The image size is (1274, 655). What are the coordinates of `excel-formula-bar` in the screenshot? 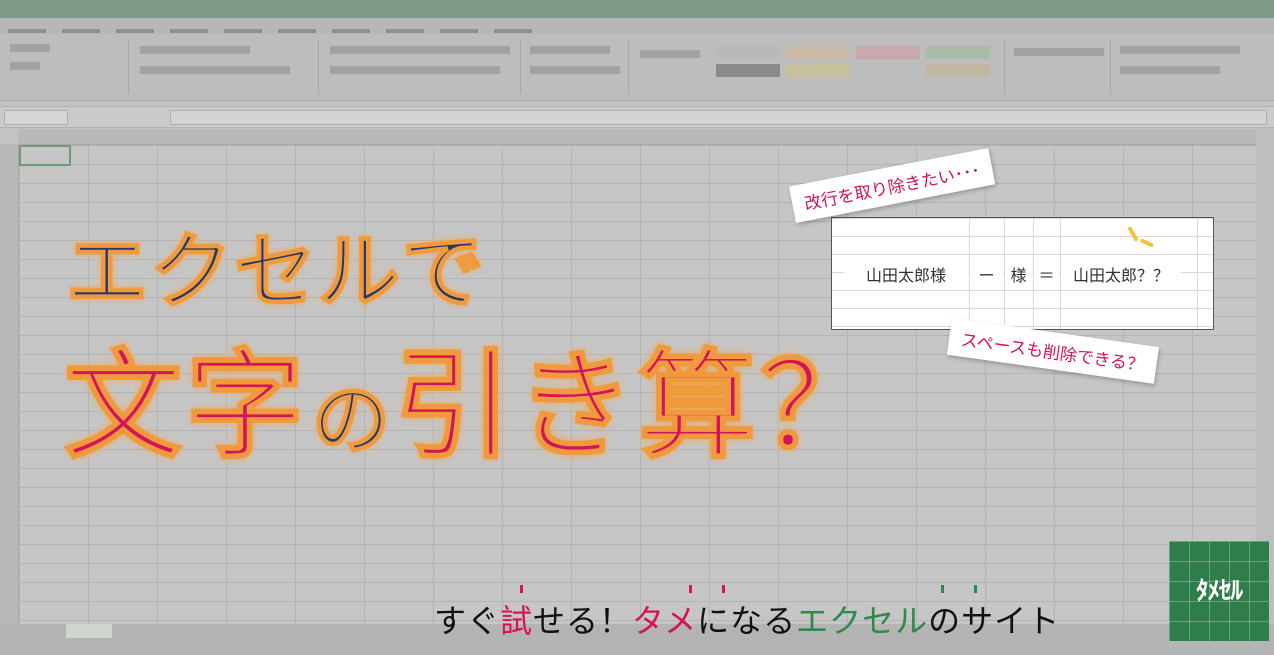 It's located at (637, 117).